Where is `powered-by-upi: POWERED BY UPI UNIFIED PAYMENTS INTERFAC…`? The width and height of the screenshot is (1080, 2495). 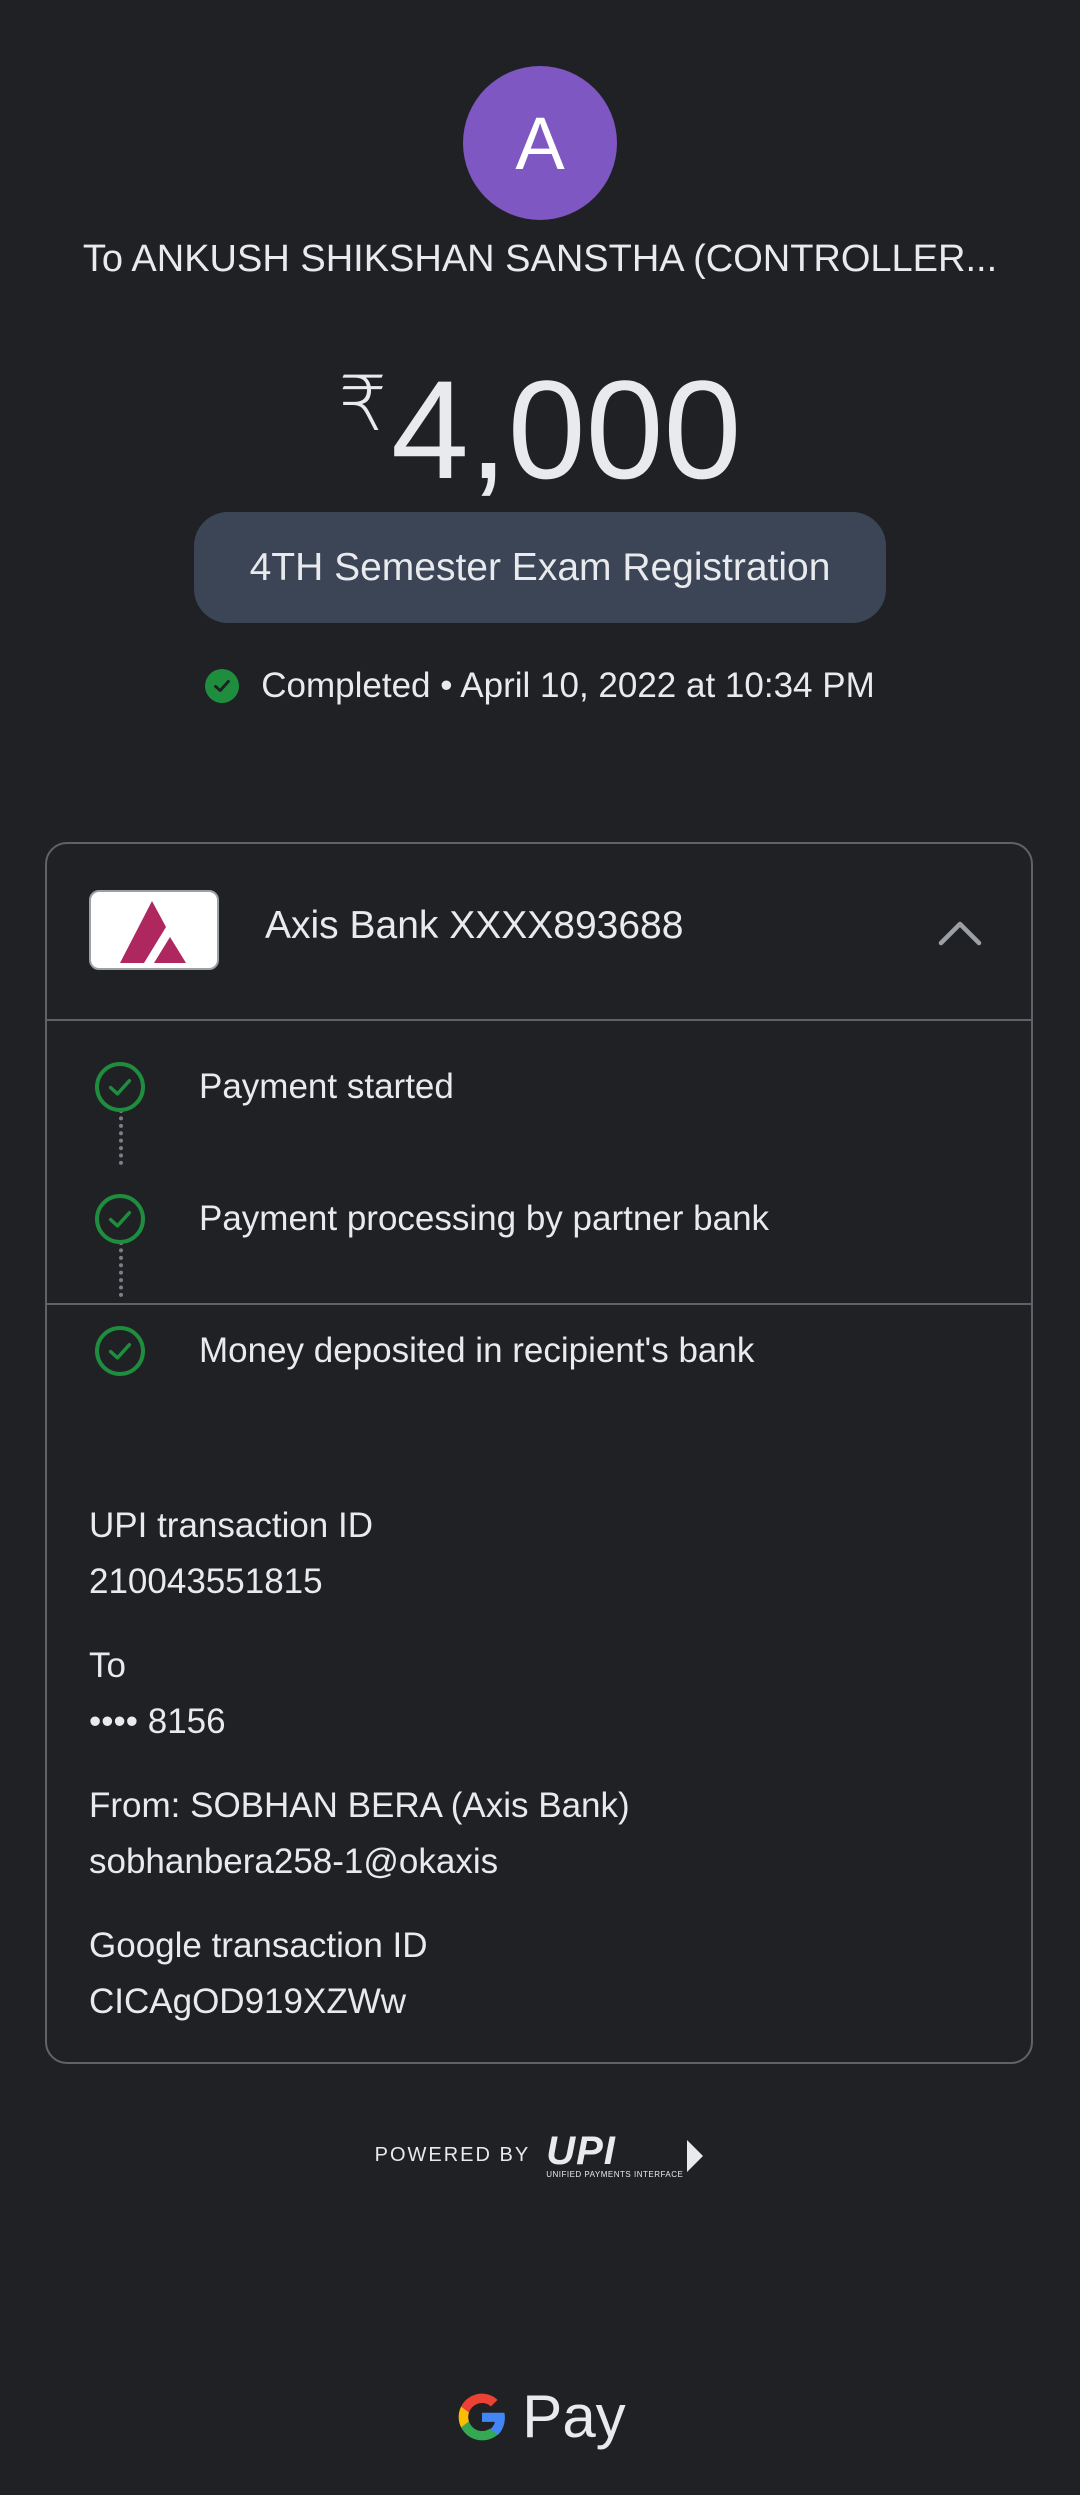
powered-by-upi: POWERED BY UPI UNIFIED PAYMENTS INTERFAC… is located at coordinates (540, 2154).